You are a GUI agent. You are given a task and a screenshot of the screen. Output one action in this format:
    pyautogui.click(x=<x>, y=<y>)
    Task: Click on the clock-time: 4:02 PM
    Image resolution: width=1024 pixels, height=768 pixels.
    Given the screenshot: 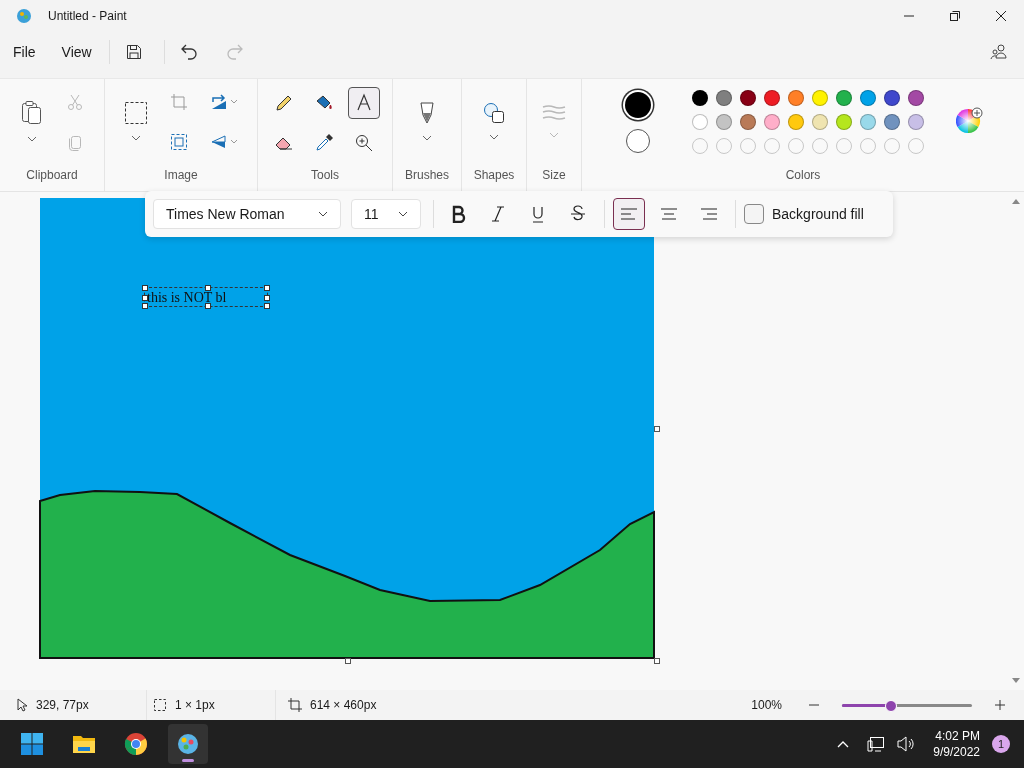 What is the action you would take?
    pyautogui.click(x=957, y=736)
    